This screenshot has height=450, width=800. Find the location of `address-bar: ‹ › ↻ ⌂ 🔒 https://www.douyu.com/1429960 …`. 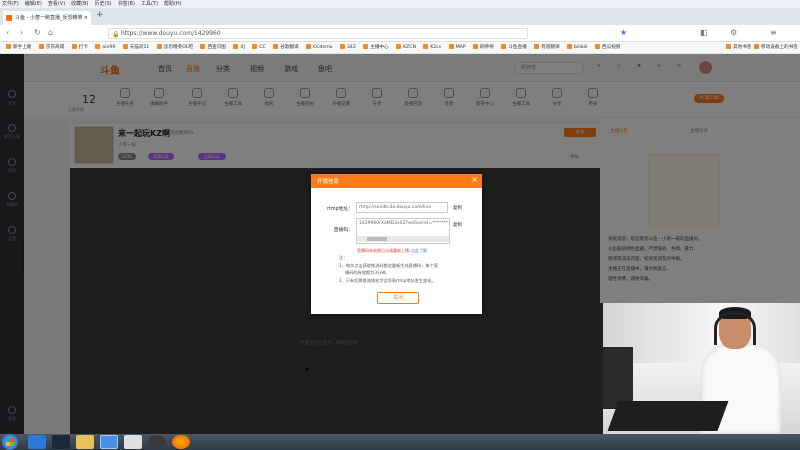

address-bar: ‹ › ↻ ⌂ 🔒 https://www.douyu.com/1429960 … is located at coordinates (400, 33).